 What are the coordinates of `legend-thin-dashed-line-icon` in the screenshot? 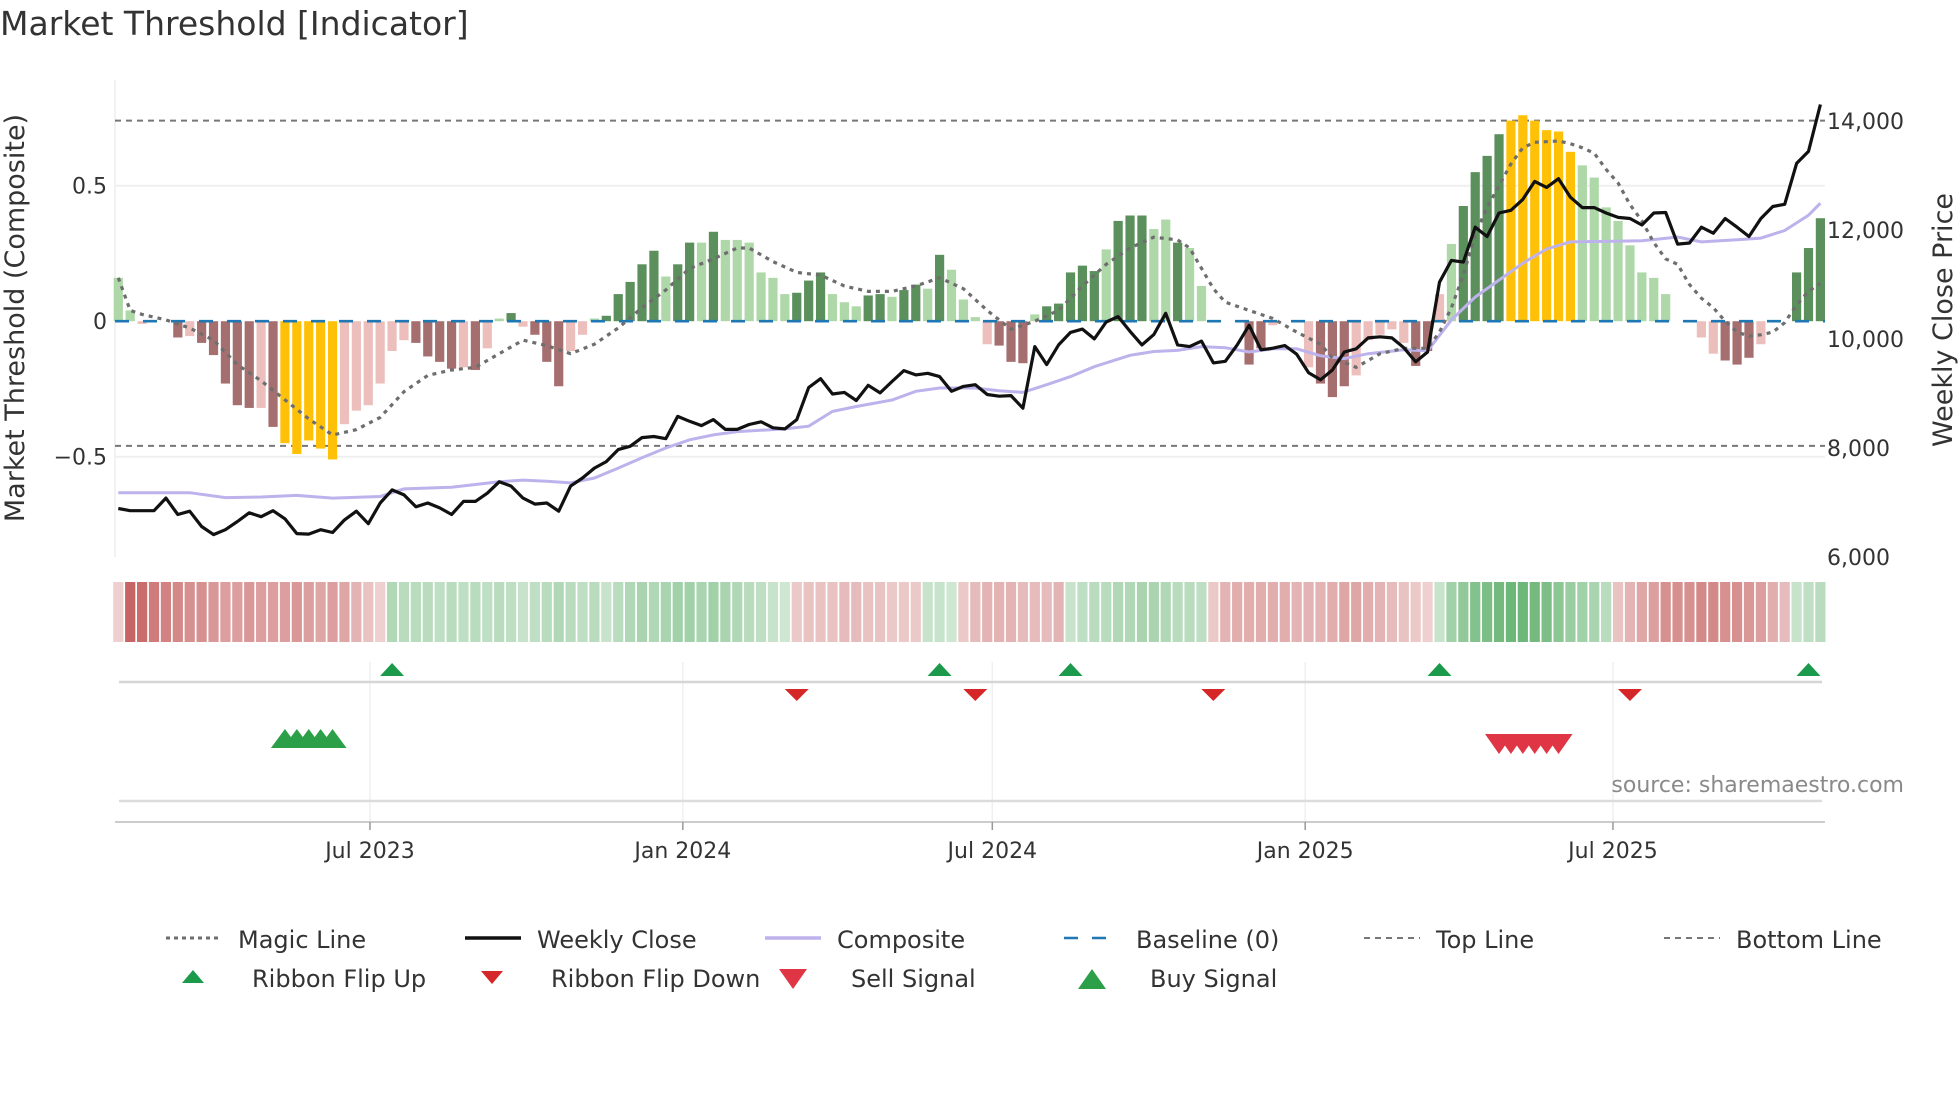 It's located at (1692, 938).